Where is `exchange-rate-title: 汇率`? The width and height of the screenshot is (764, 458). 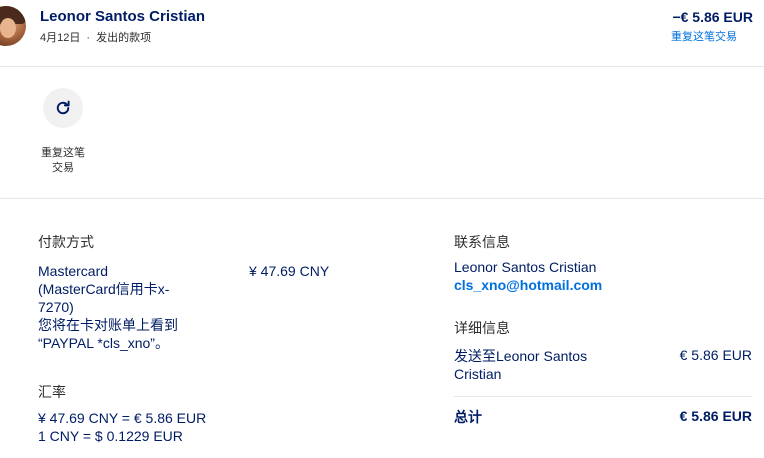 exchange-rate-title: 汇率 is located at coordinates (52, 392).